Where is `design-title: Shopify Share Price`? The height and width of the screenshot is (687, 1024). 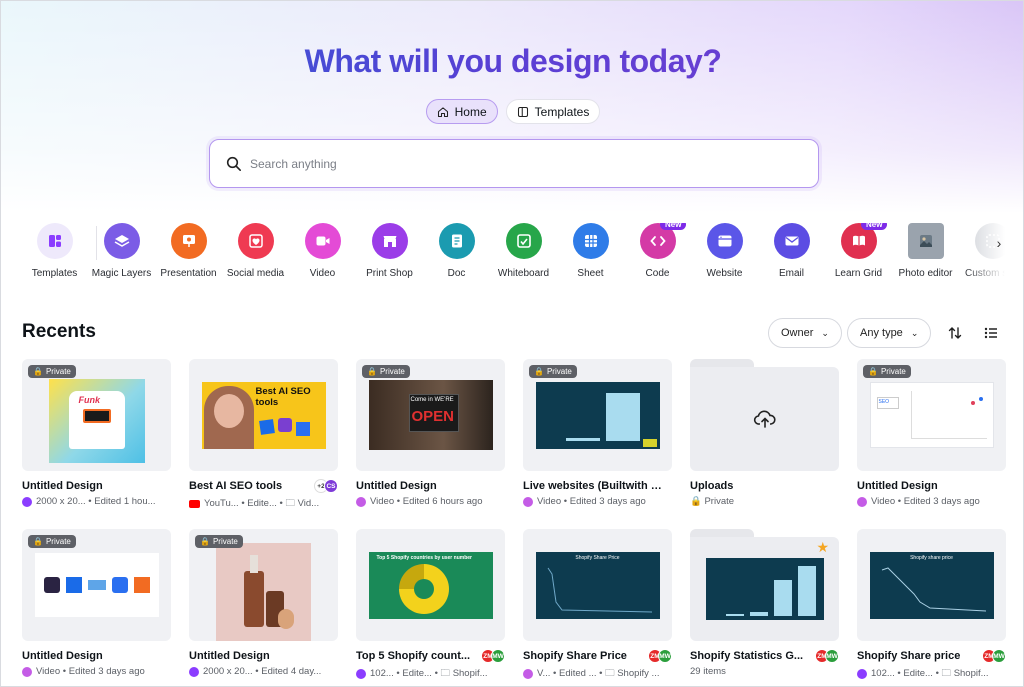
design-title: Shopify Share Price is located at coordinates (593, 656).